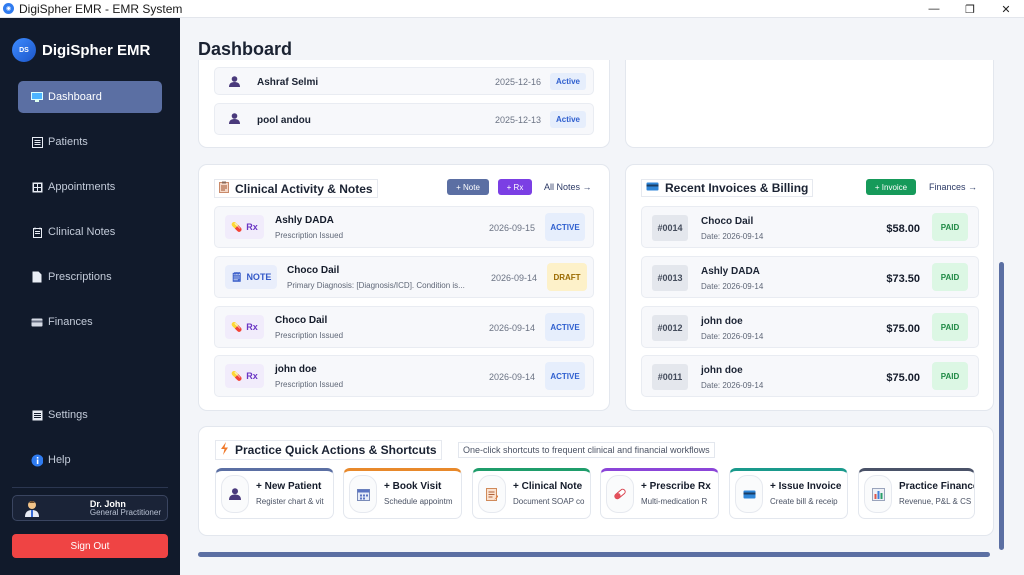 This screenshot has width=1024, height=575. Describe the element at coordinates (404, 119) in the screenshot. I see `patient-row: pool andou 2025-12-13 Active` at that location.